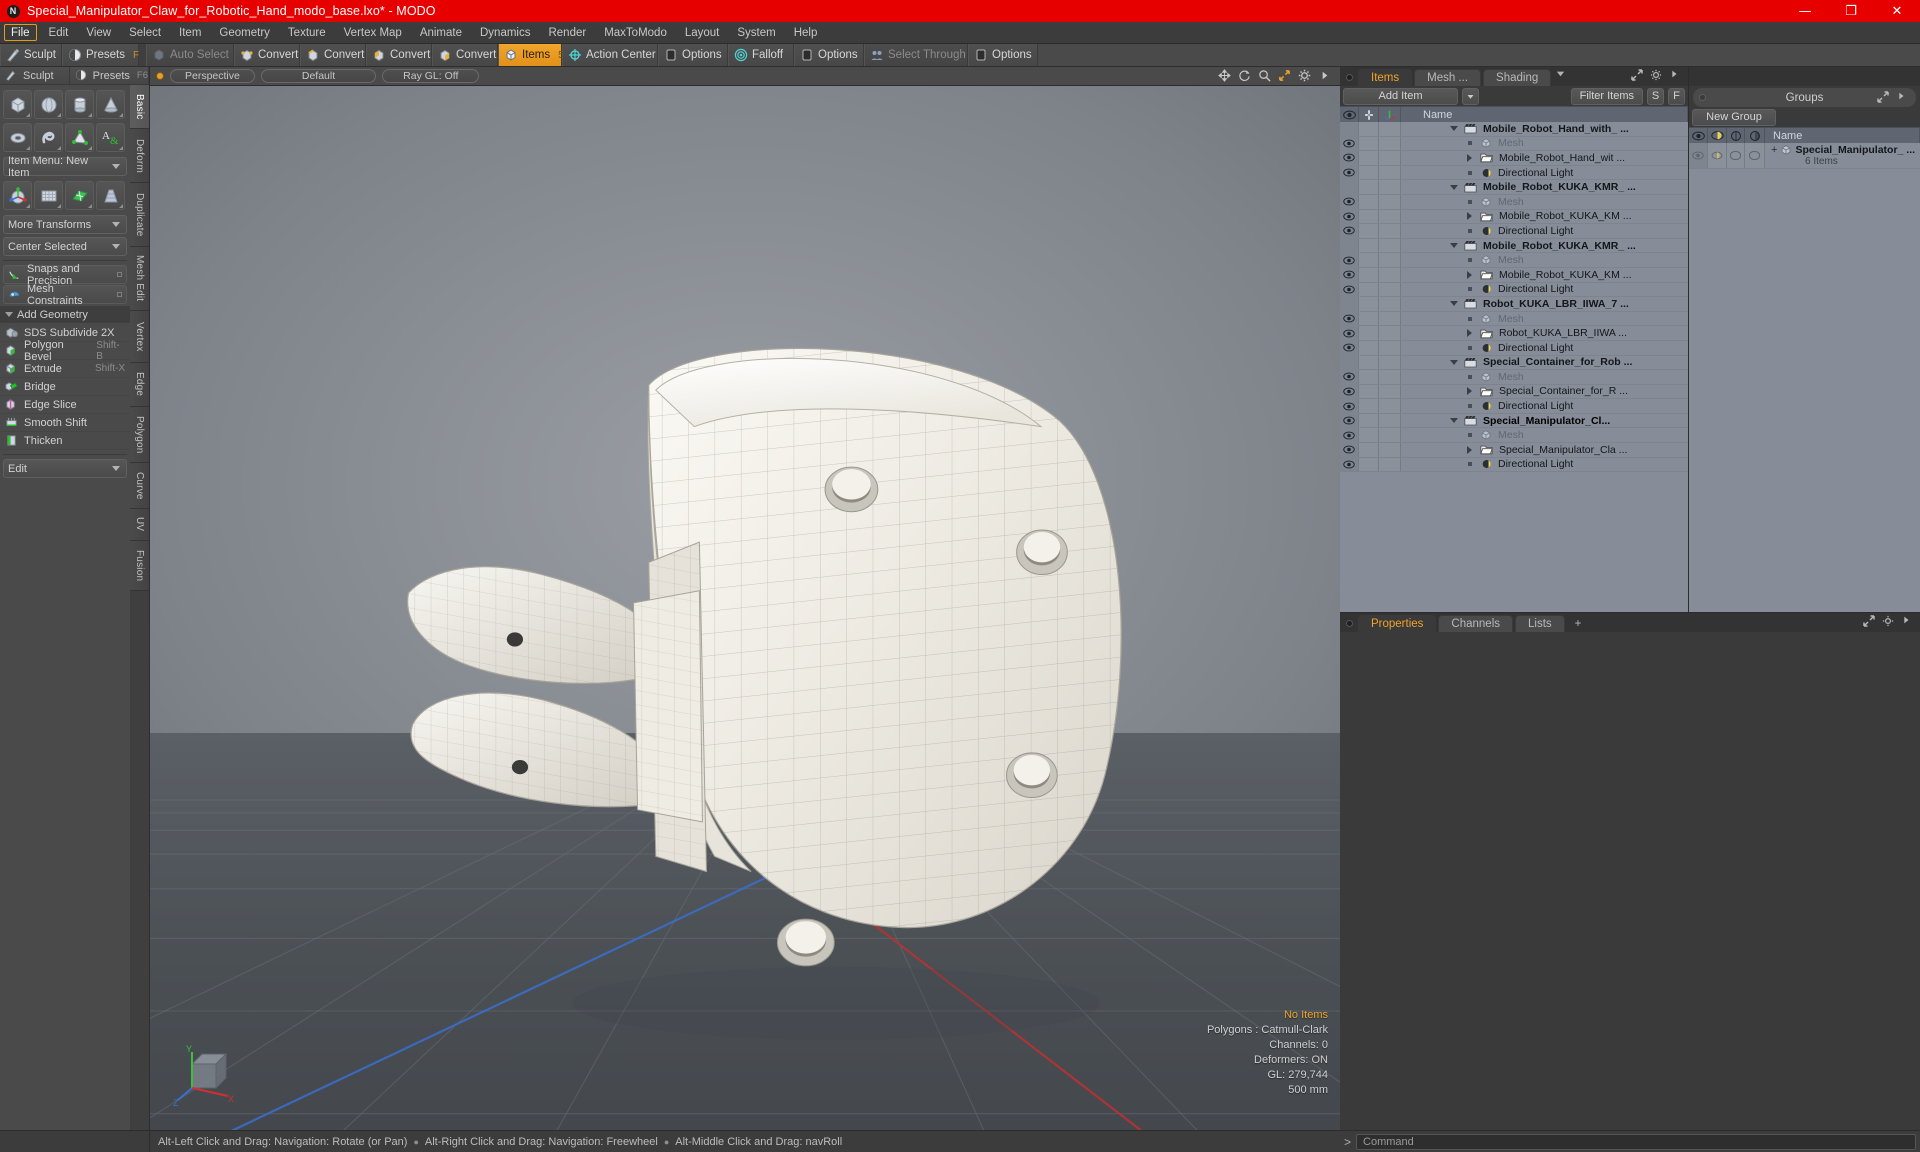 Image resolution: width=1920 pixels, height=1152 pixels. I want to click on grid-array-icon, so click(48, 195).